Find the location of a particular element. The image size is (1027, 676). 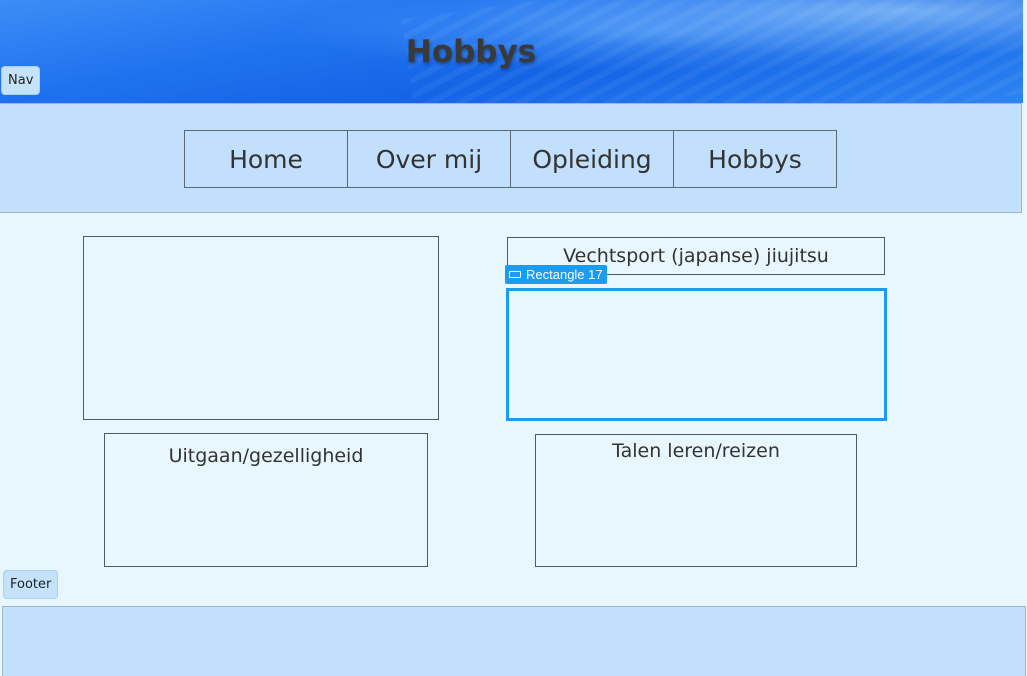

footer-frame-tag: Footer is located at coordinates (31, 584).